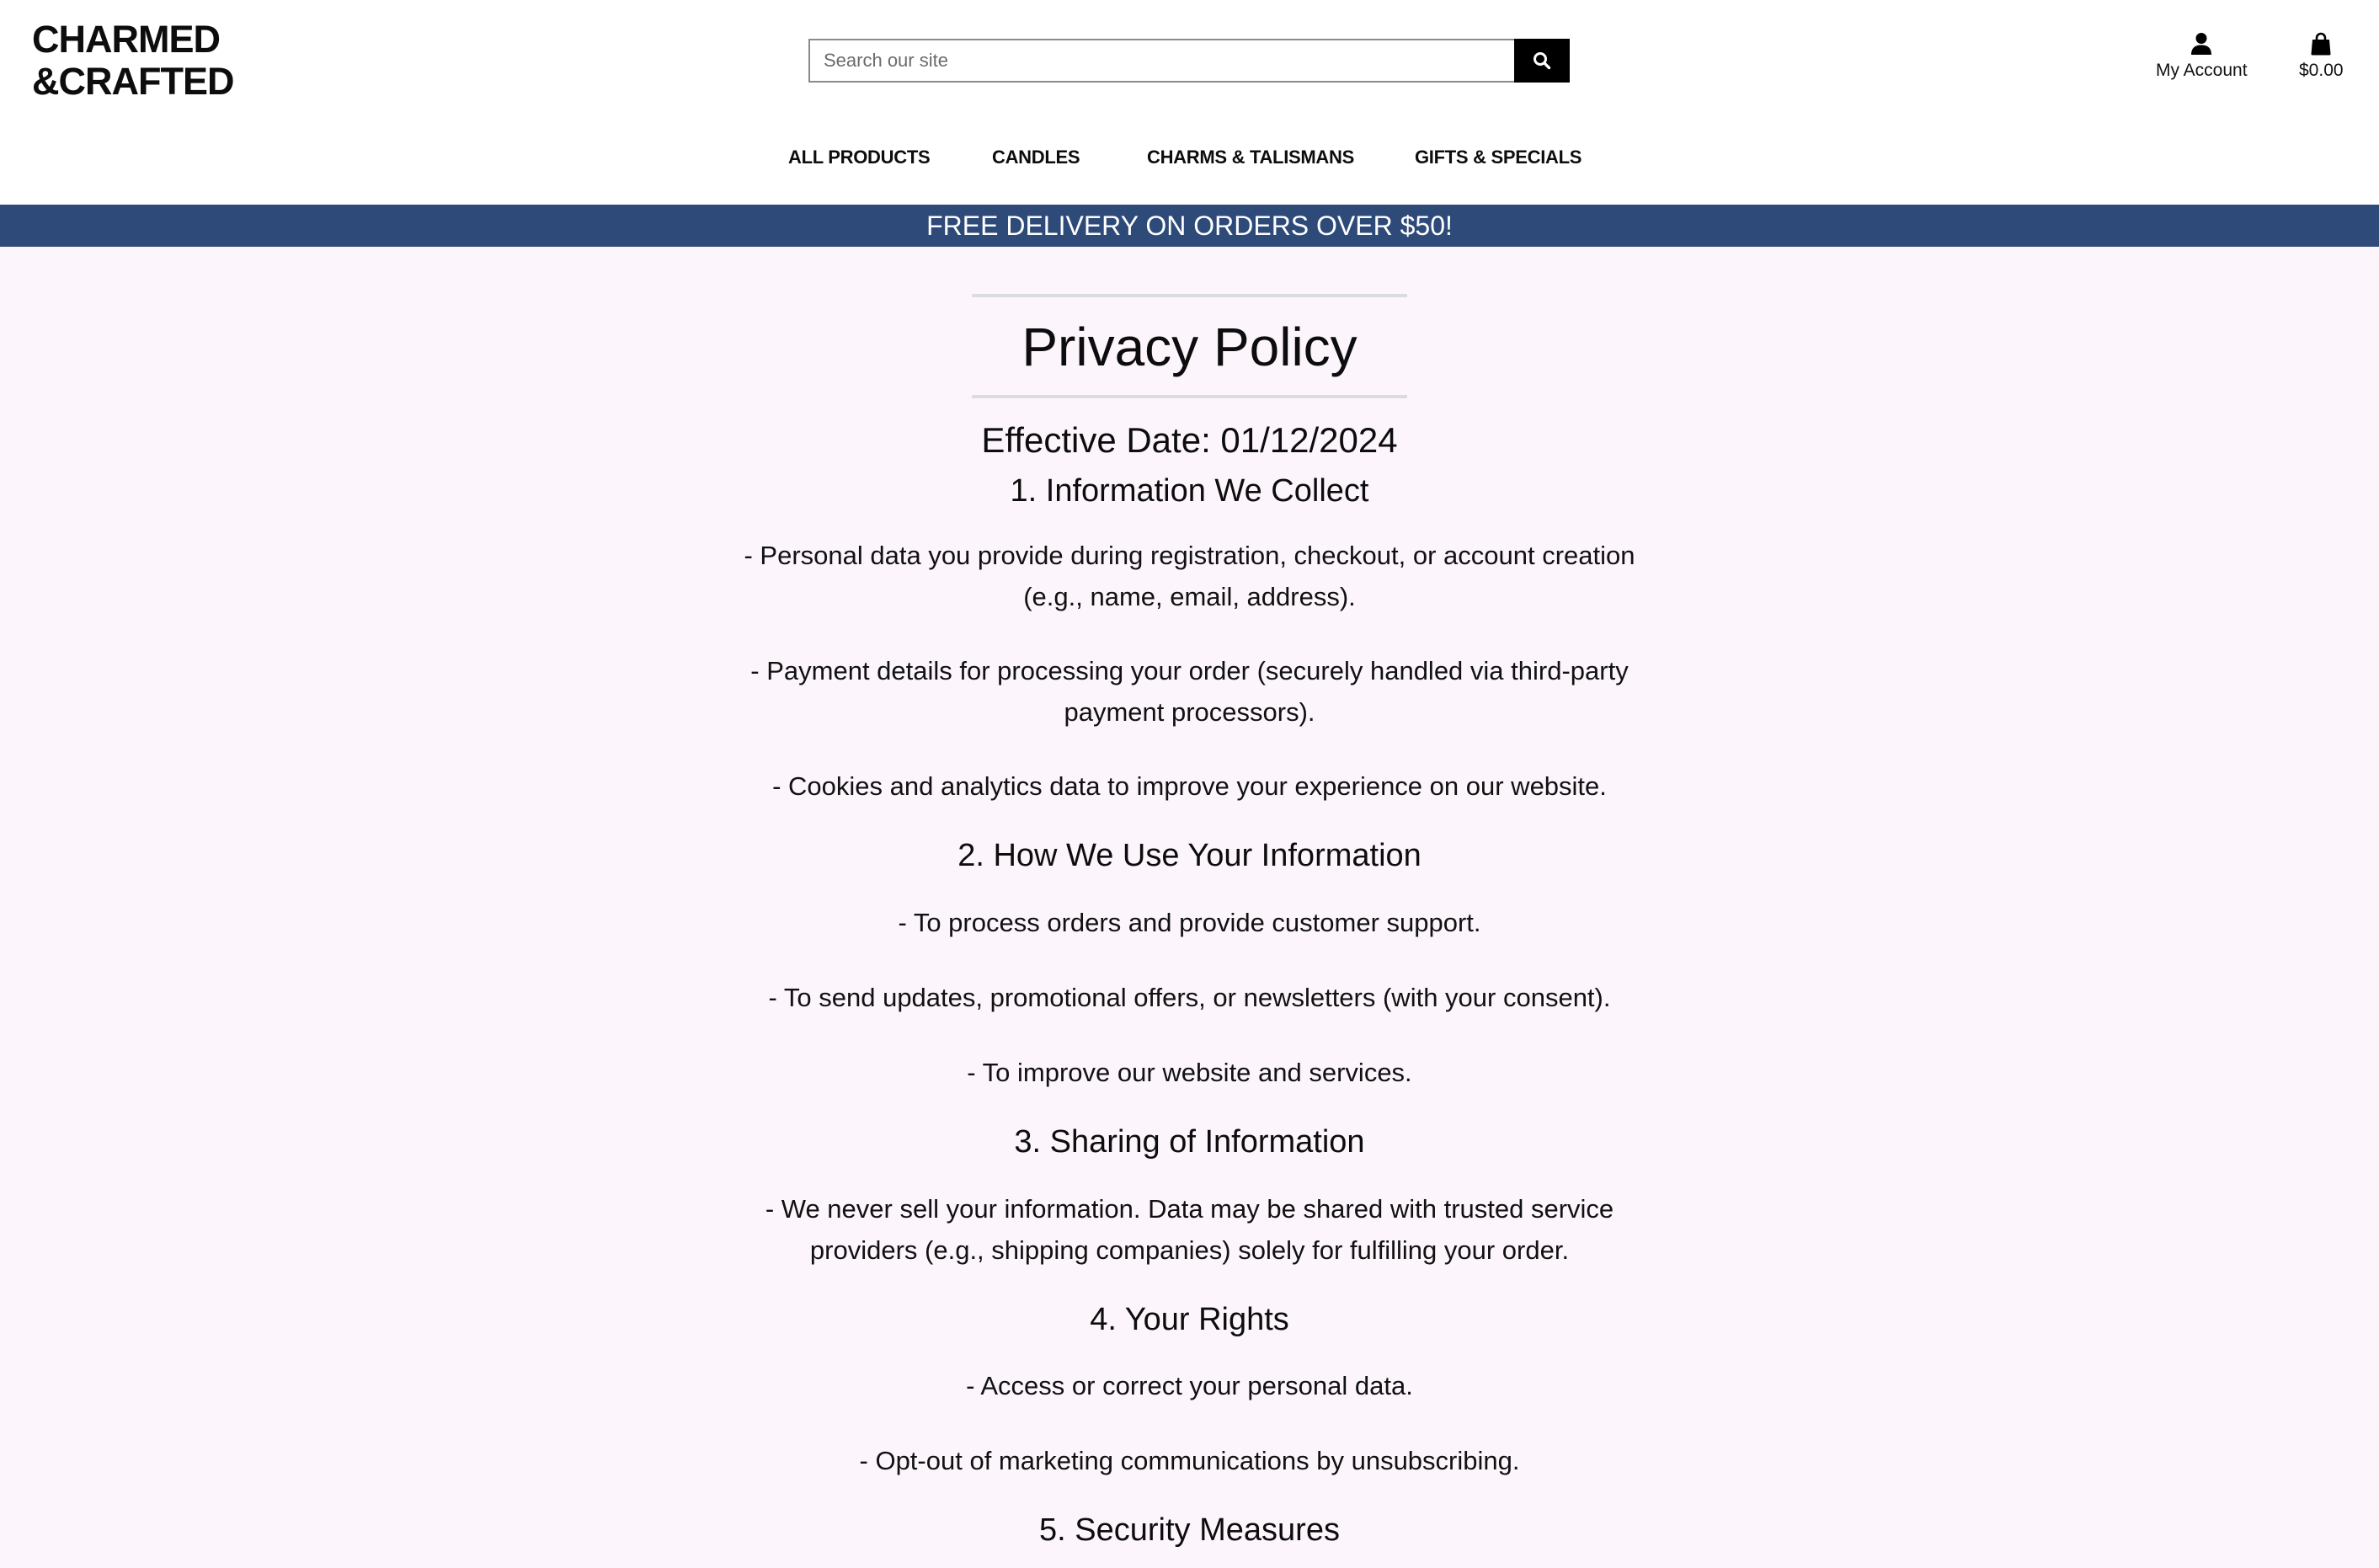  Describe the element at coordinates (1190, 1319) in the screenshot. I see `section-heading-4: 4. Your Rights` at that location.